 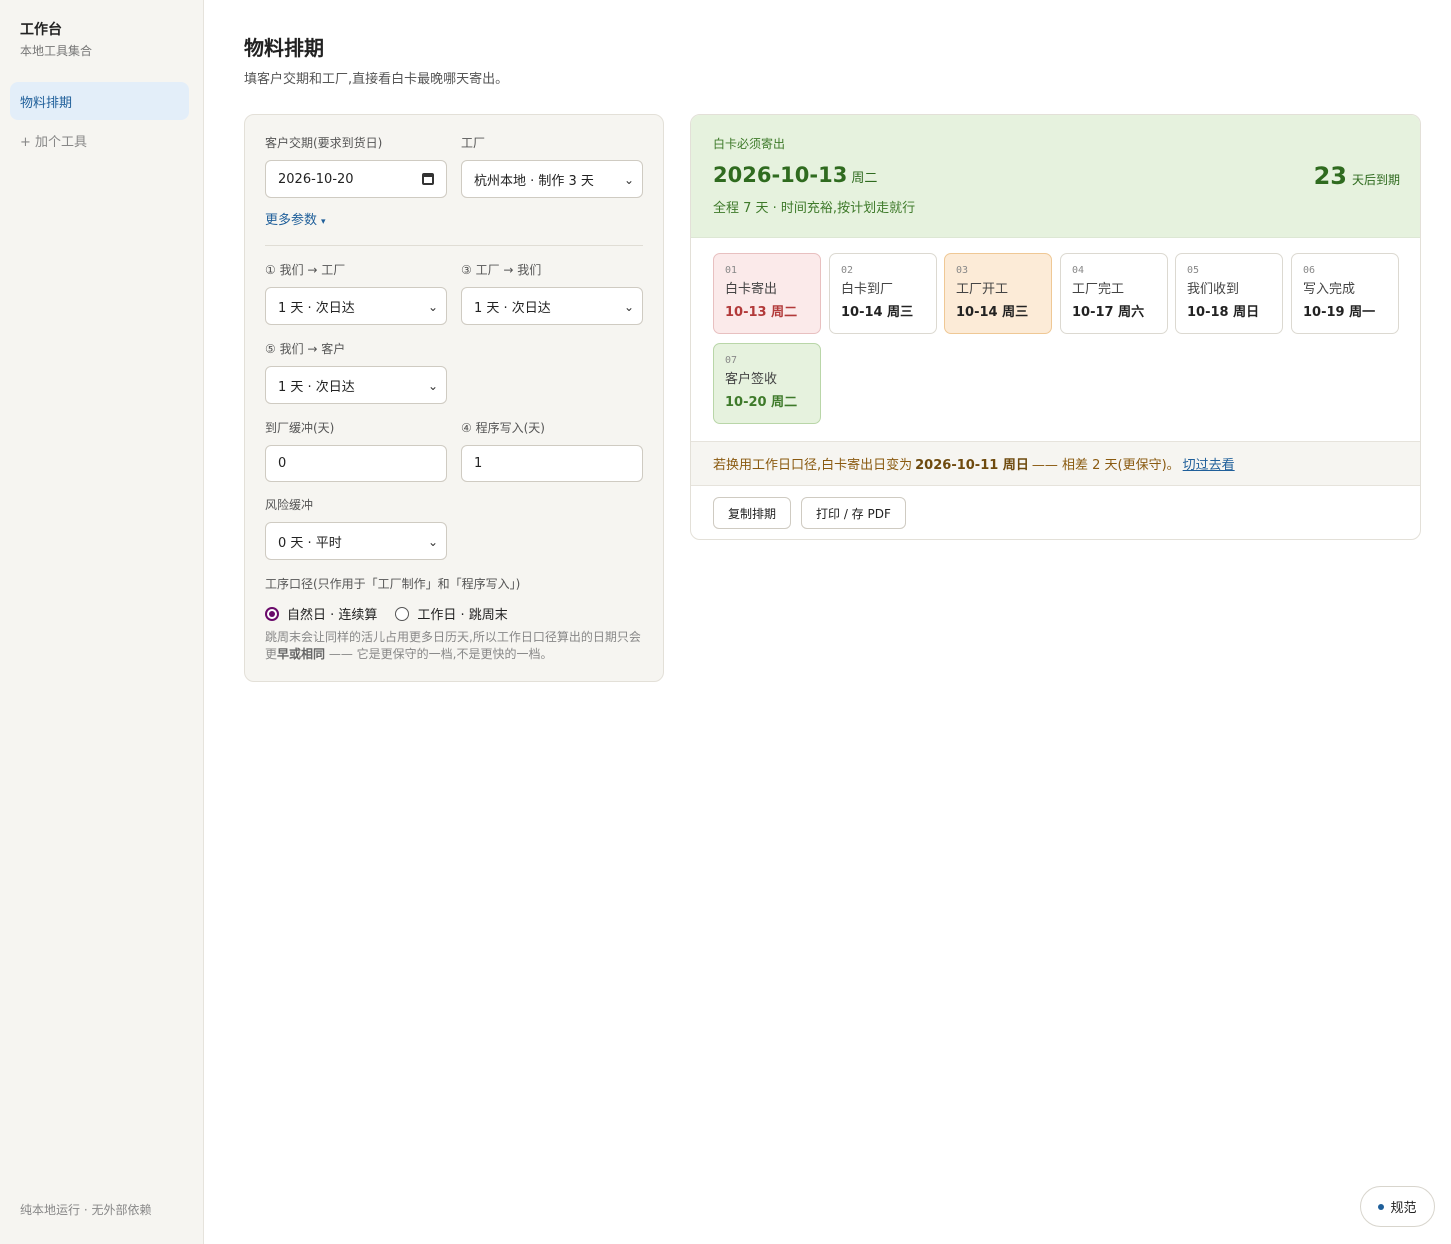 I want to click on leg1-select: 1 天 · 次日达 ⌄, so click(x=356, y=306).